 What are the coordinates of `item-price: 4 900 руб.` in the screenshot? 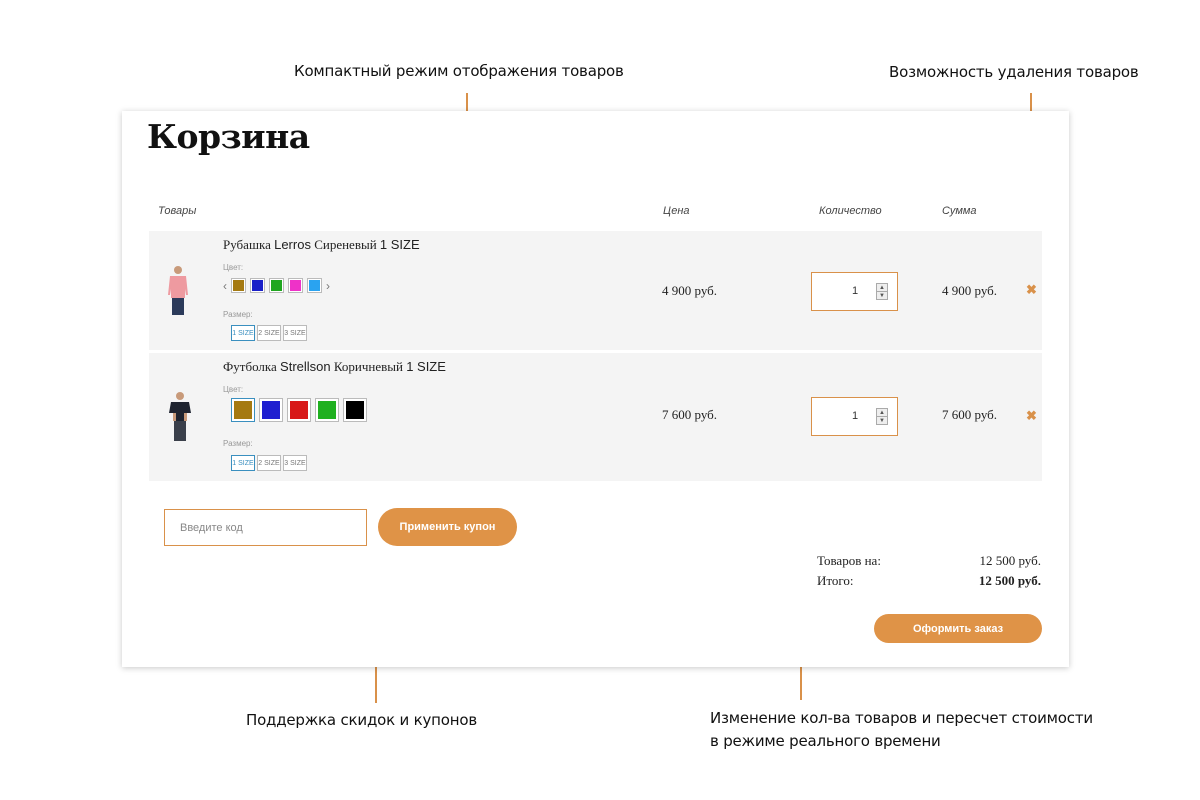 It's located at (690, 290).